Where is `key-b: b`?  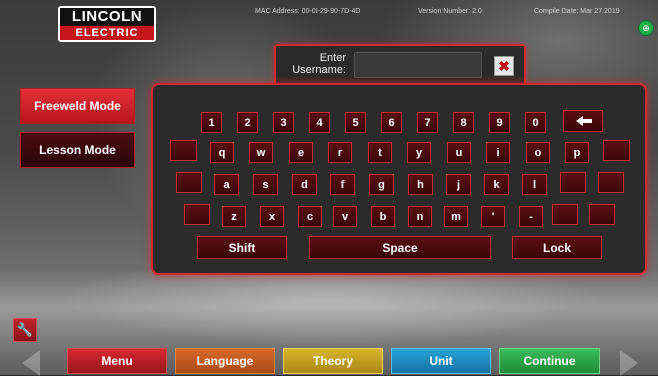
key-b: b is located at coordinates (383, 216).